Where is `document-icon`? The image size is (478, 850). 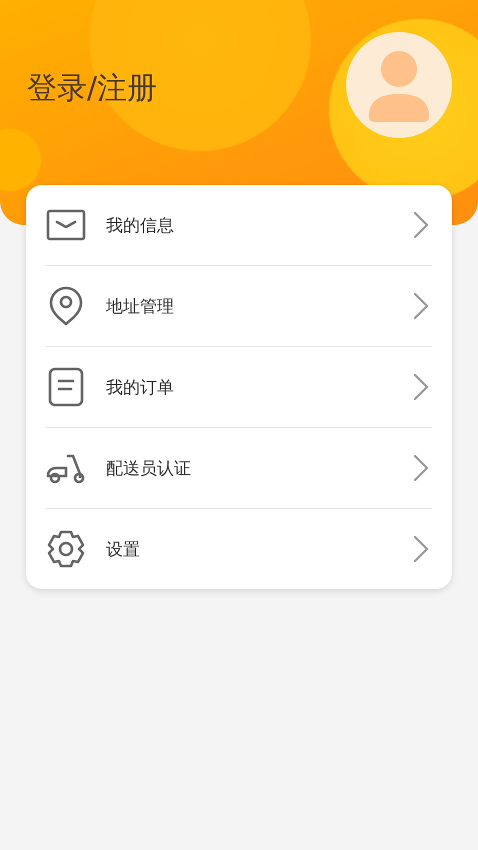
document-icon is located at coordinates (66, 387).